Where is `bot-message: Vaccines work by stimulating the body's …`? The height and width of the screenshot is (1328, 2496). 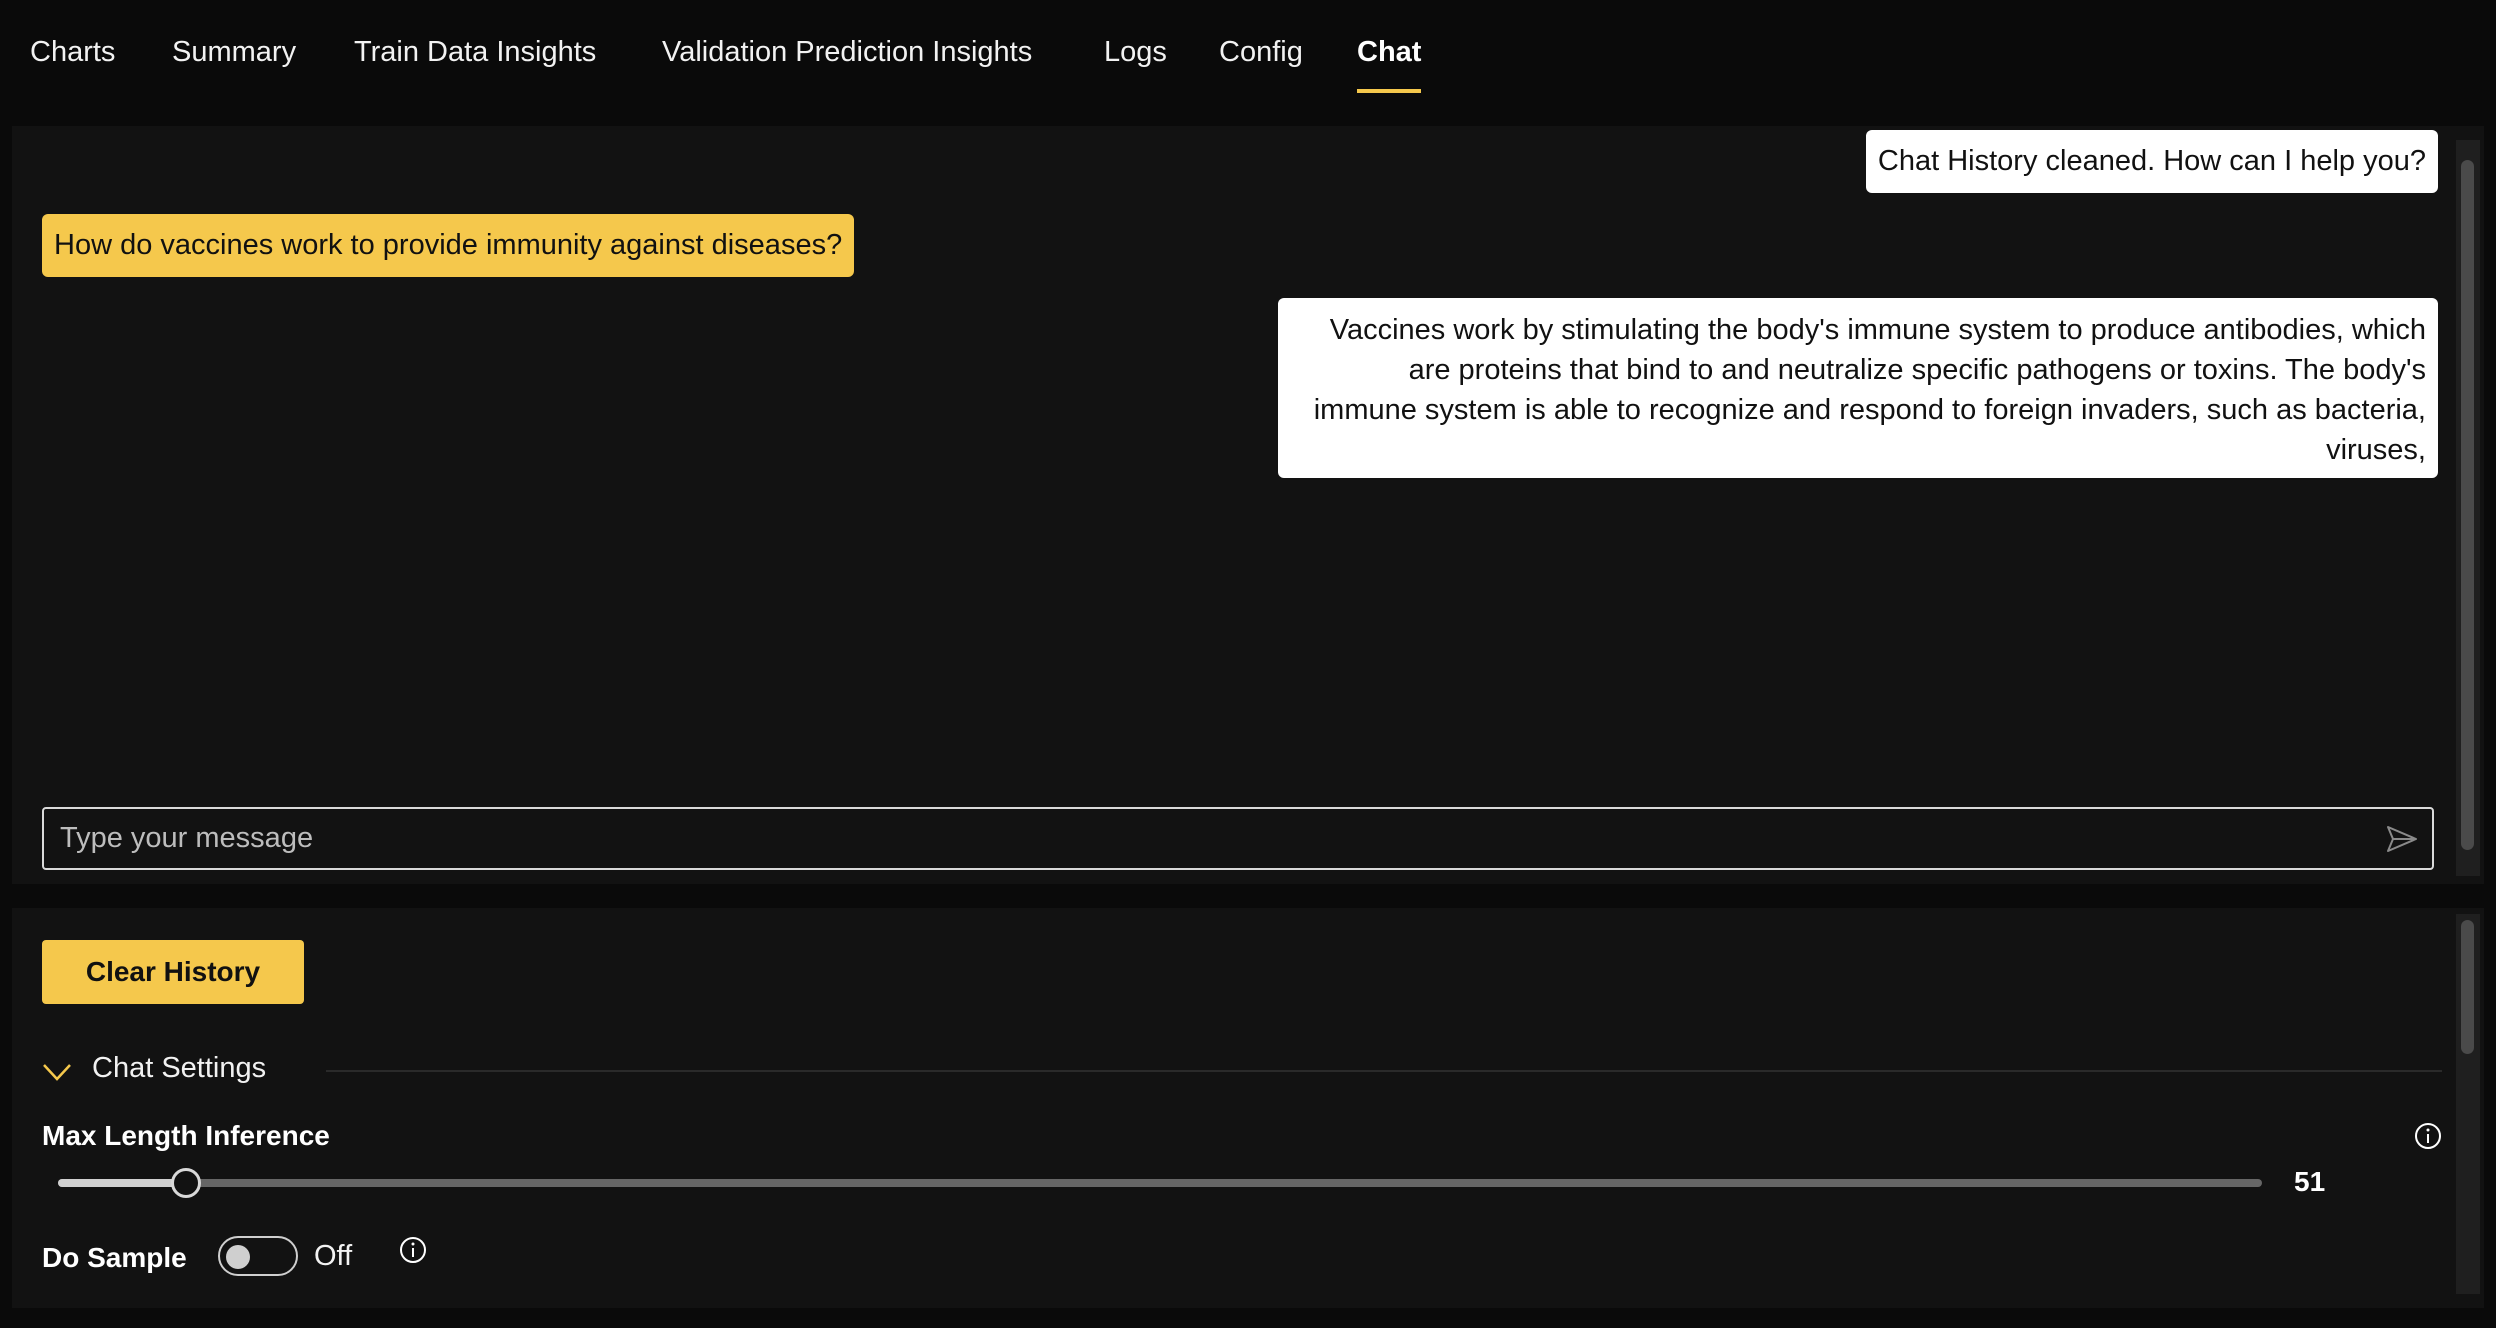
bot-message: Vaccines work by stimulating the body's … is located at coordinates (1858, 388).